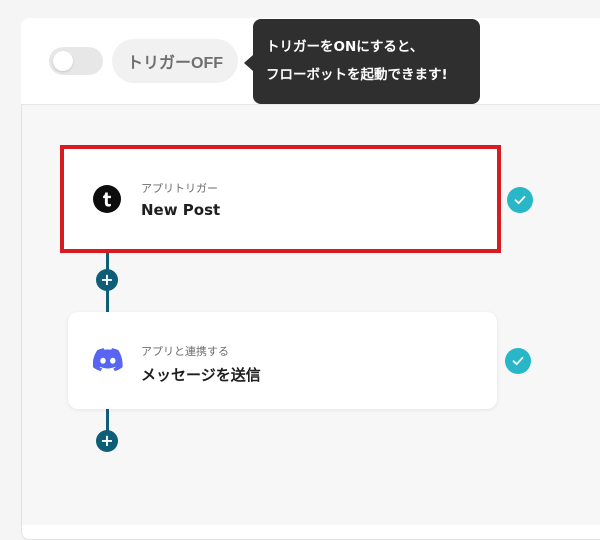  What do you see at coordinates (107, 201) in the screenshot?
I see `tumblr-icon` at bounding box center [107, 201].